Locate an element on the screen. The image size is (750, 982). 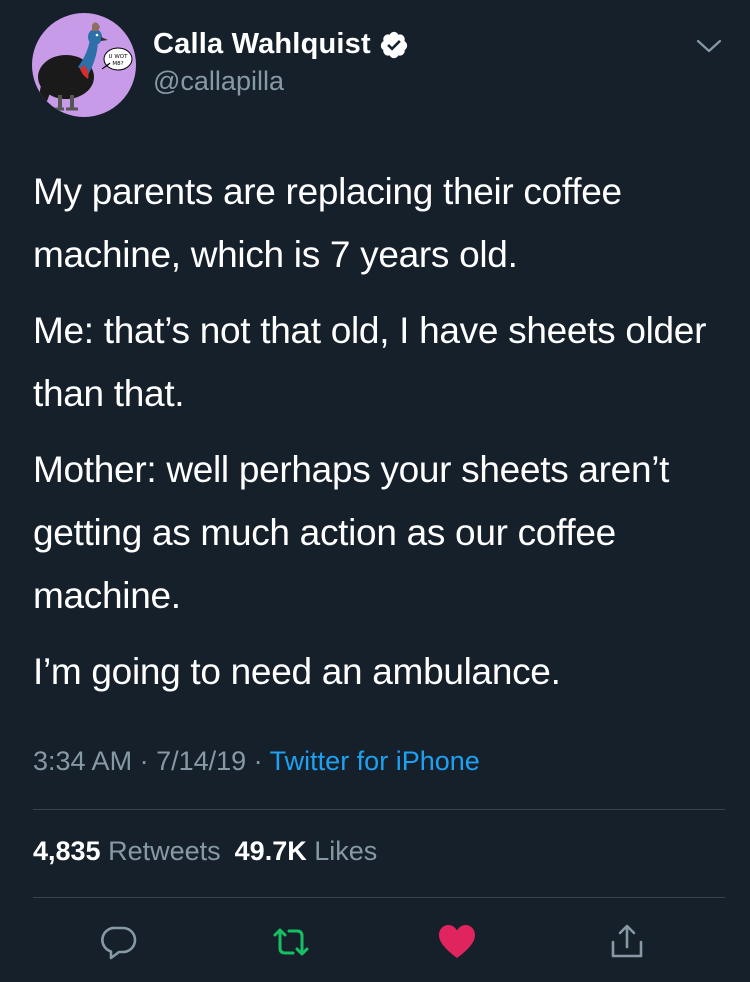
likes-label: Likes is located at coordinates (346, 851).